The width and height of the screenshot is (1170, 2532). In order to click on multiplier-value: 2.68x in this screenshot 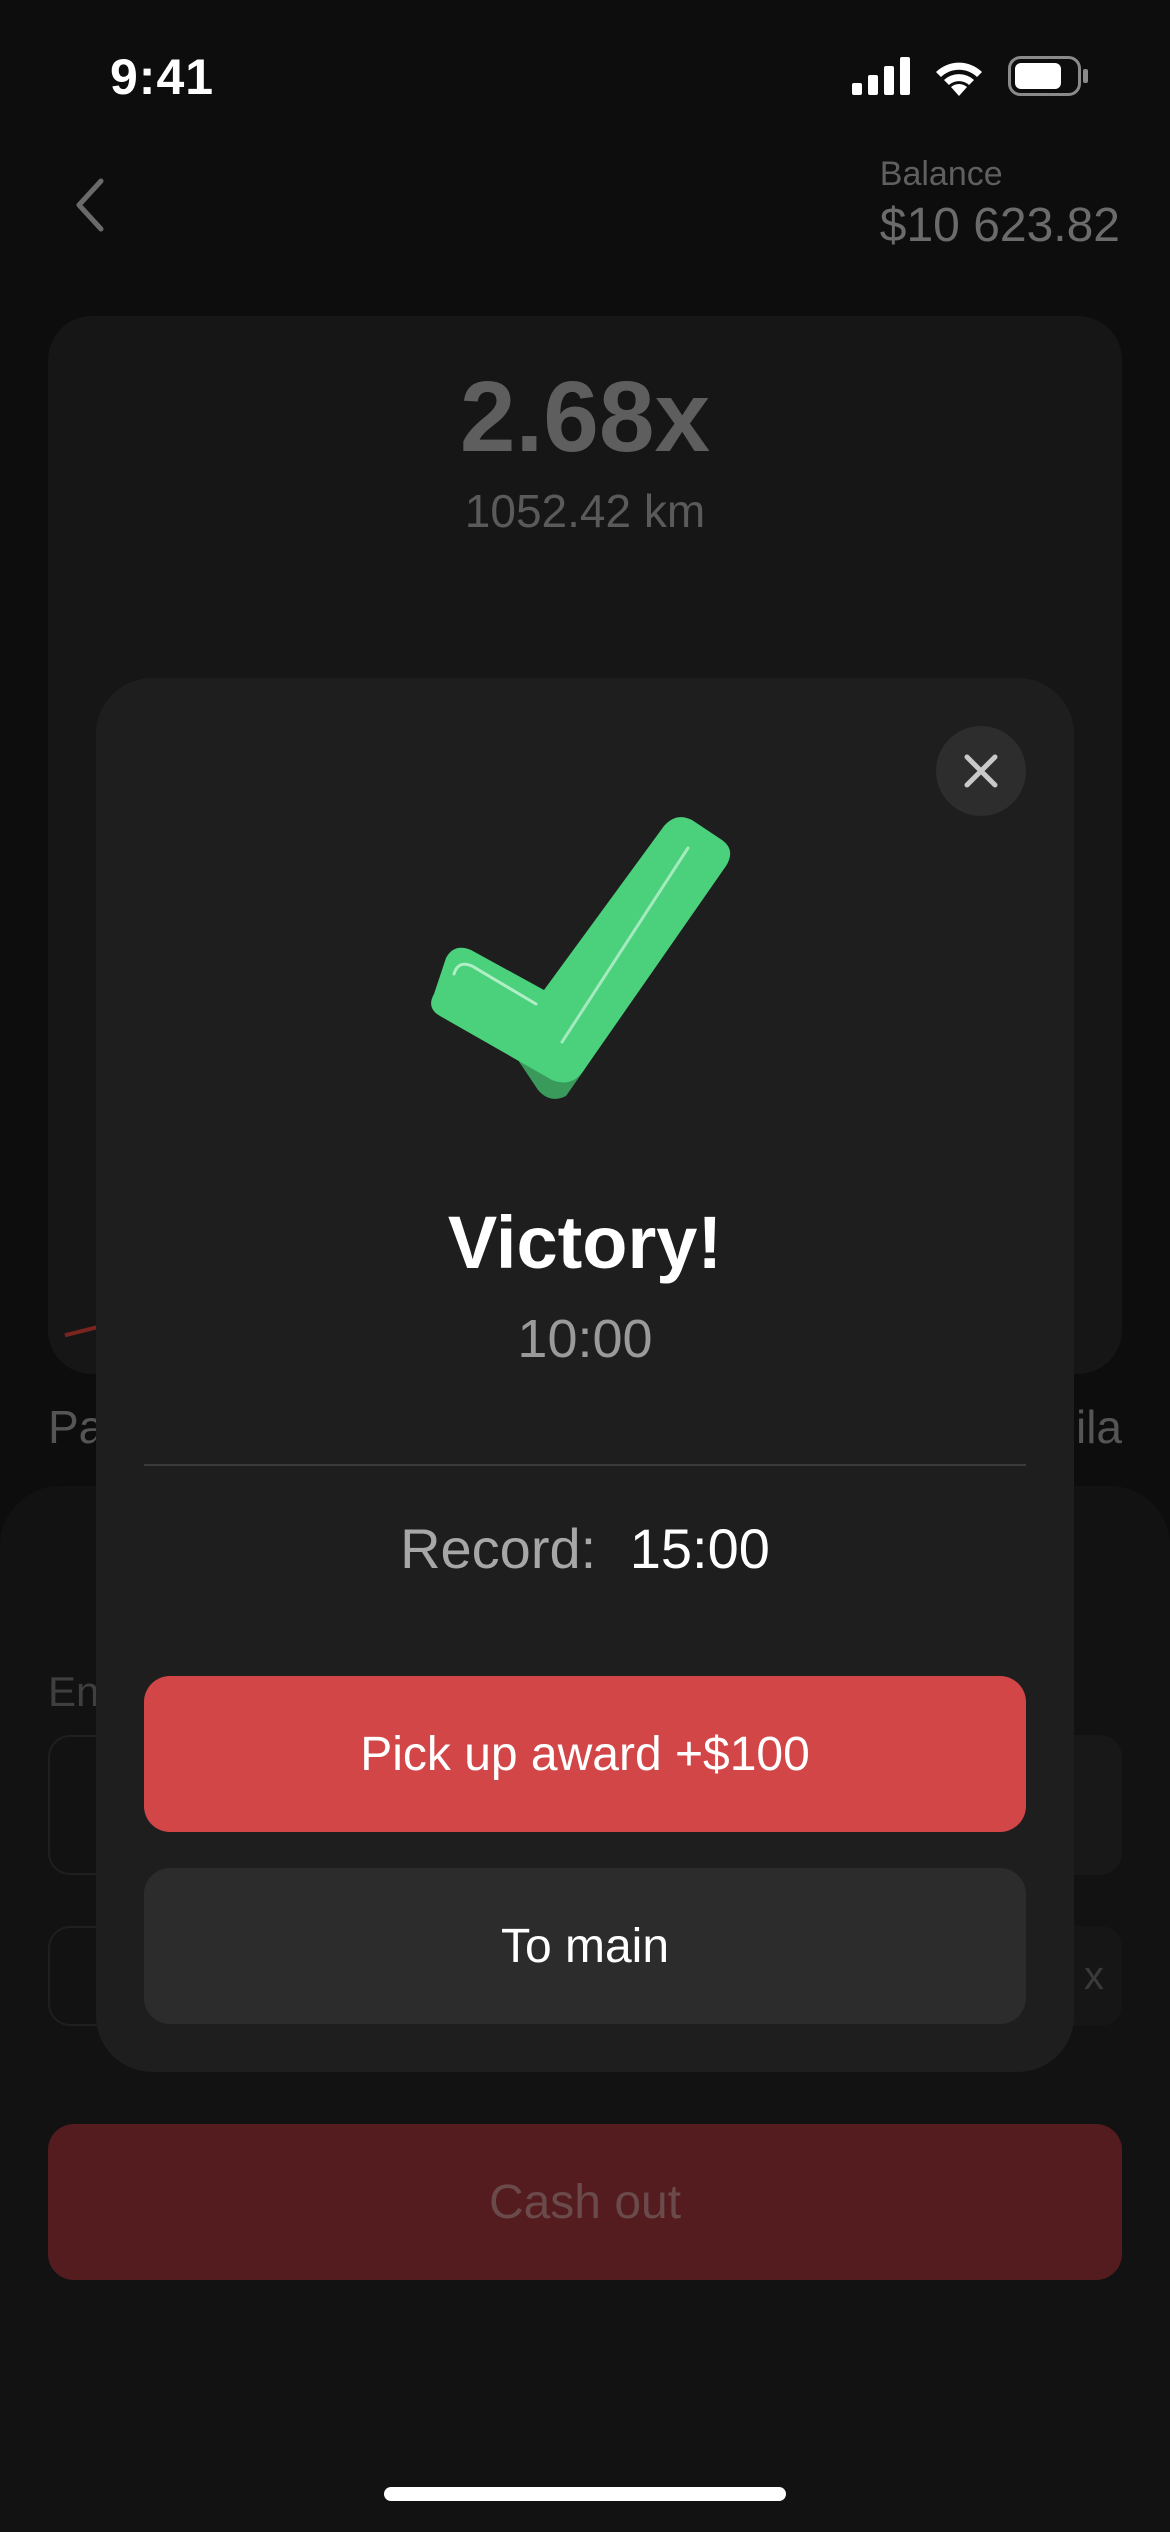, I will do `click(585, 417)`.